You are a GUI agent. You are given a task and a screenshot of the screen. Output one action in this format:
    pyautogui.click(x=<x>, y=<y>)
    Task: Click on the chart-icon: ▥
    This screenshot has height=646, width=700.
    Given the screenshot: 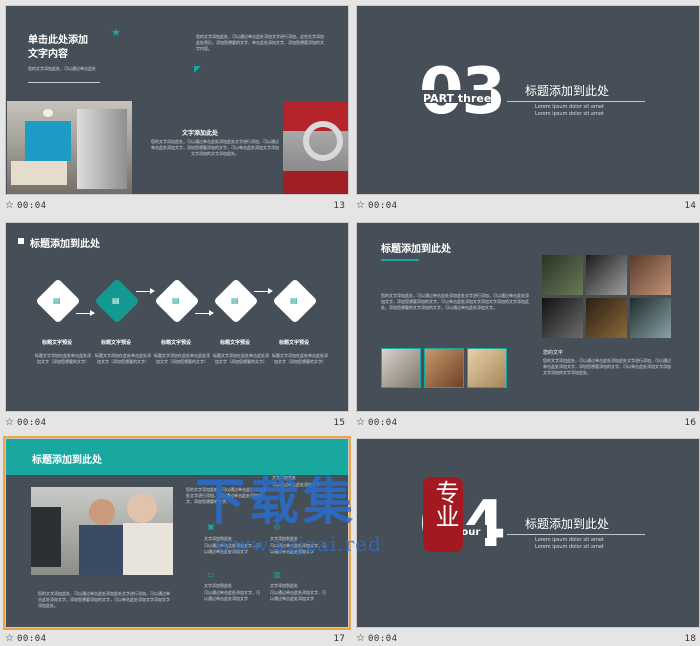 What is the action you would take?
    pyautogui.click(x=277, y=574)
    